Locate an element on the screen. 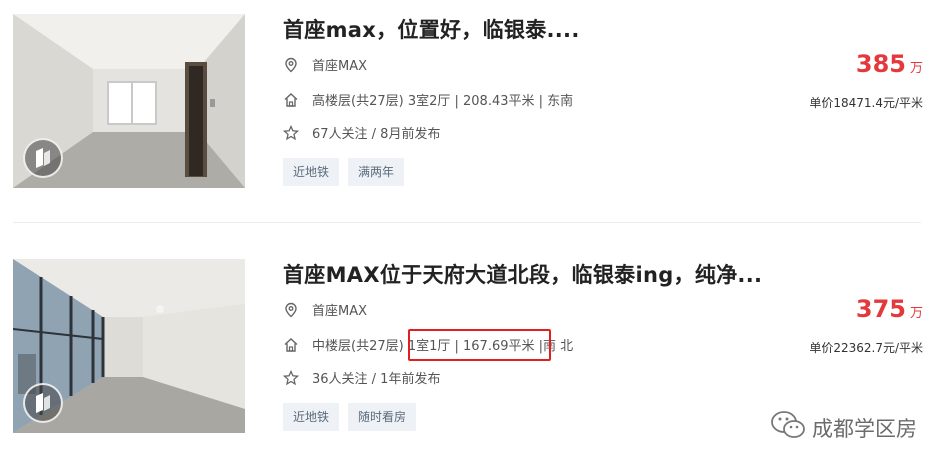 This screenshot has width=945, height=468. watermark: 成都学区房 is located at coordinates (843, 427).